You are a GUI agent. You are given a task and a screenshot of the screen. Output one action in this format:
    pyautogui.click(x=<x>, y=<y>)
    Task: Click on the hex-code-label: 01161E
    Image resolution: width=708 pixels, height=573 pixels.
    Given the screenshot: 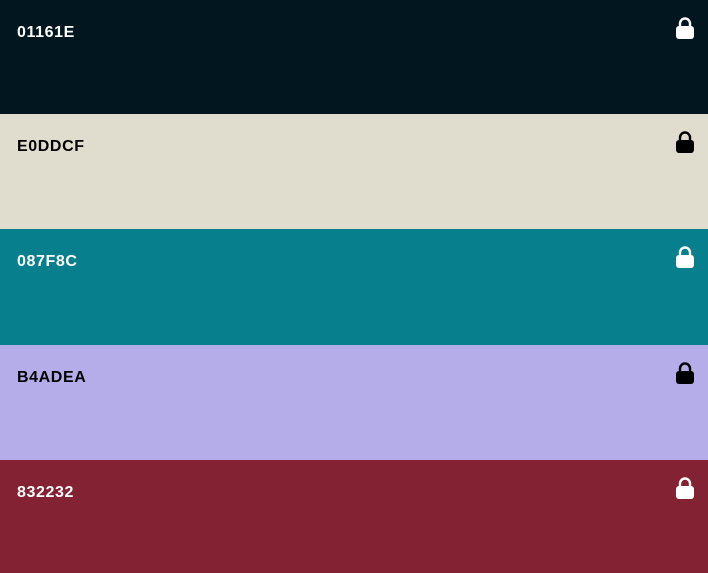 What is the action you would take?
    pyautogui.click(x=46, y=33)
    